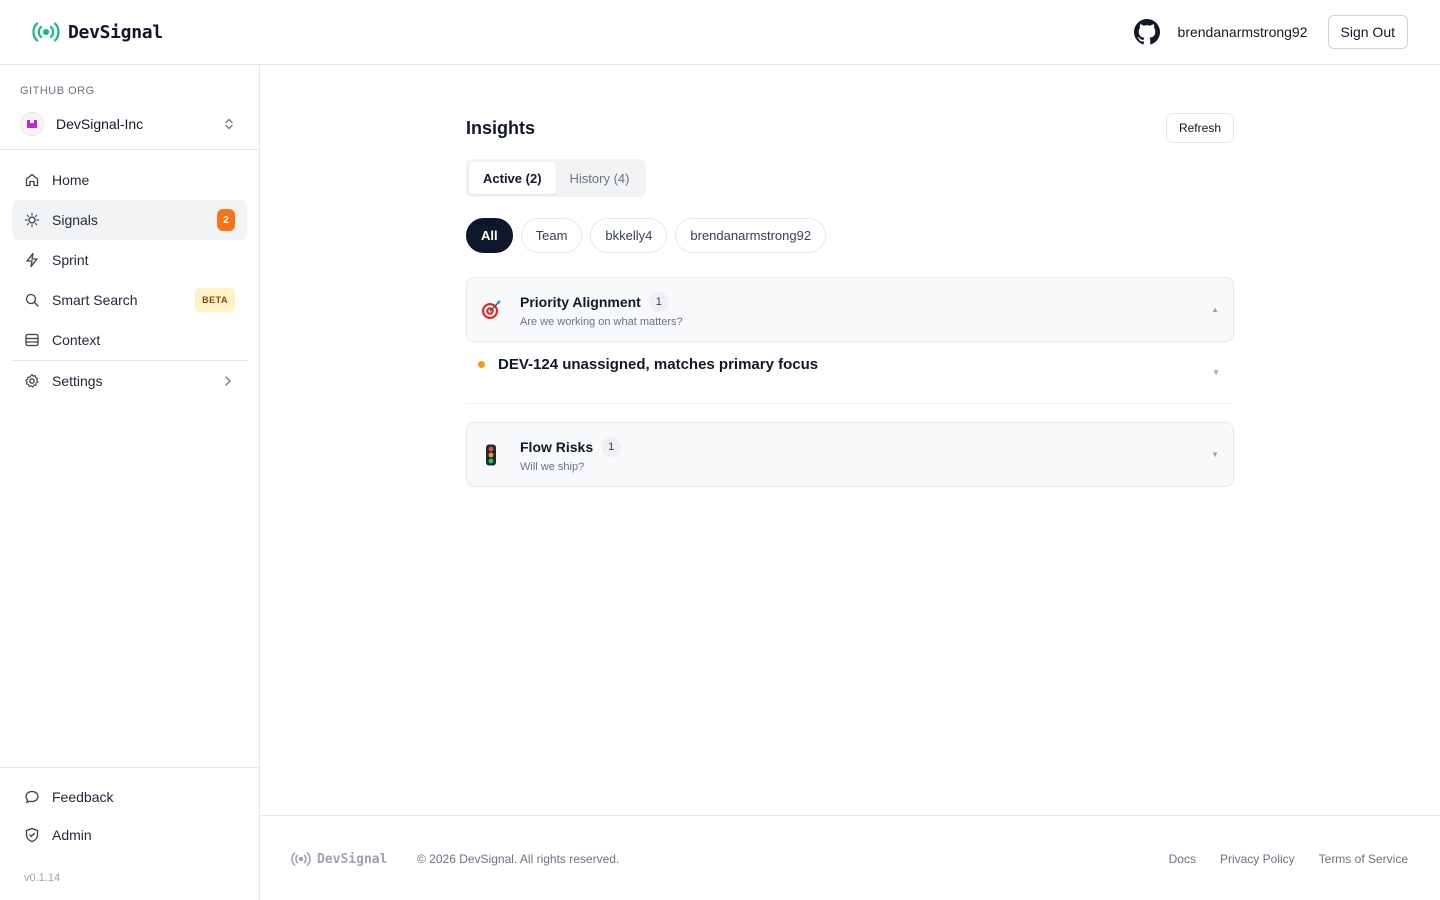  I want to click on chevron-up-down-icon, so click(229, 124).